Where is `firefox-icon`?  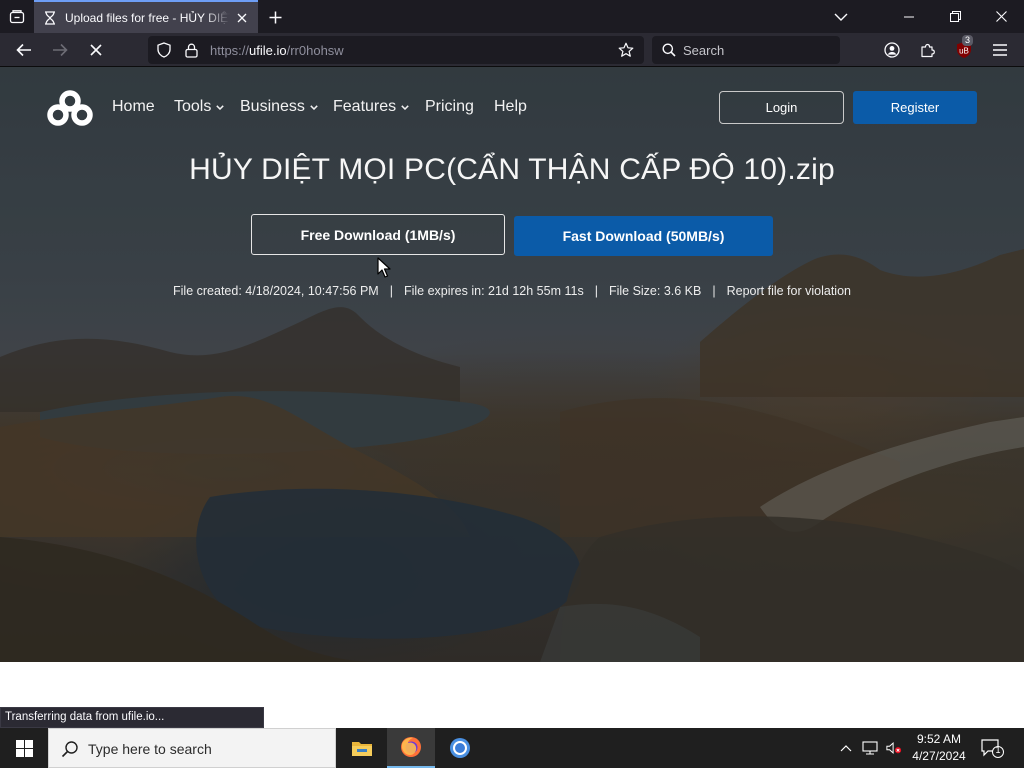 firefox-icon is located at coordinates (411, 747).